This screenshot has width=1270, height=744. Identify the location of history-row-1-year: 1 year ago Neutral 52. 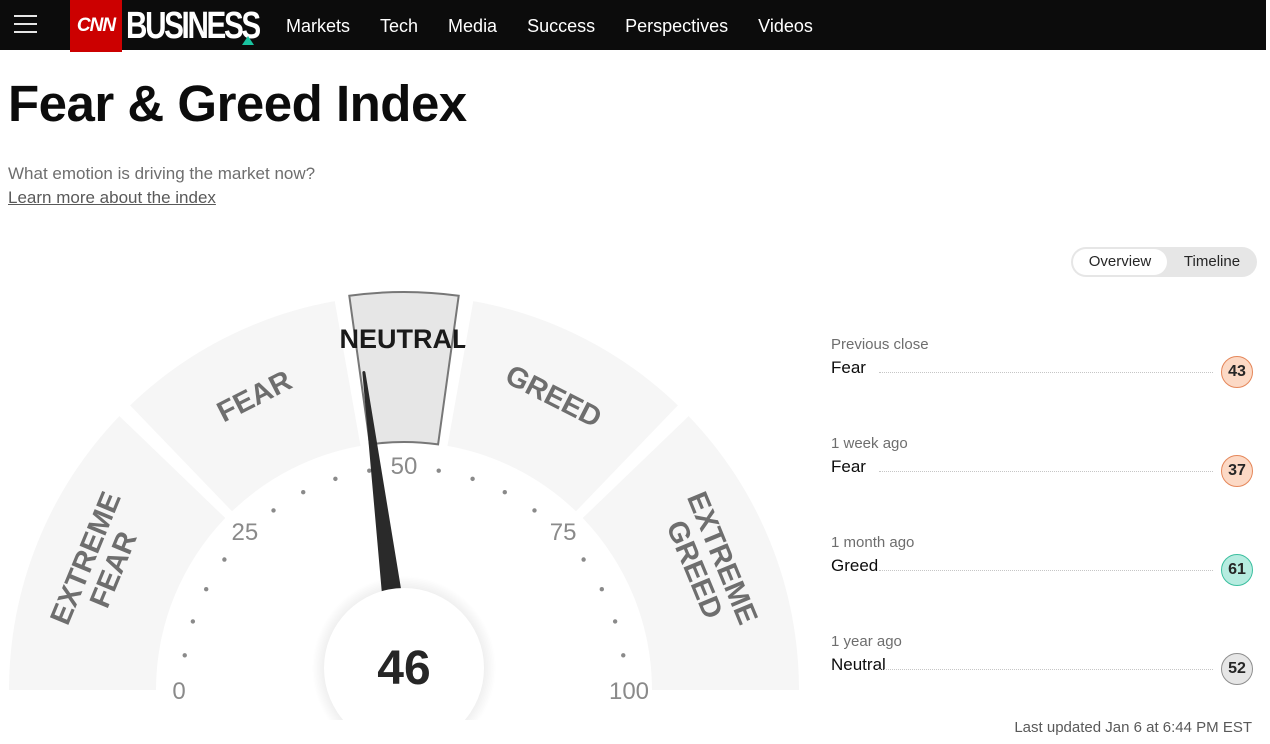
(1042, 682).